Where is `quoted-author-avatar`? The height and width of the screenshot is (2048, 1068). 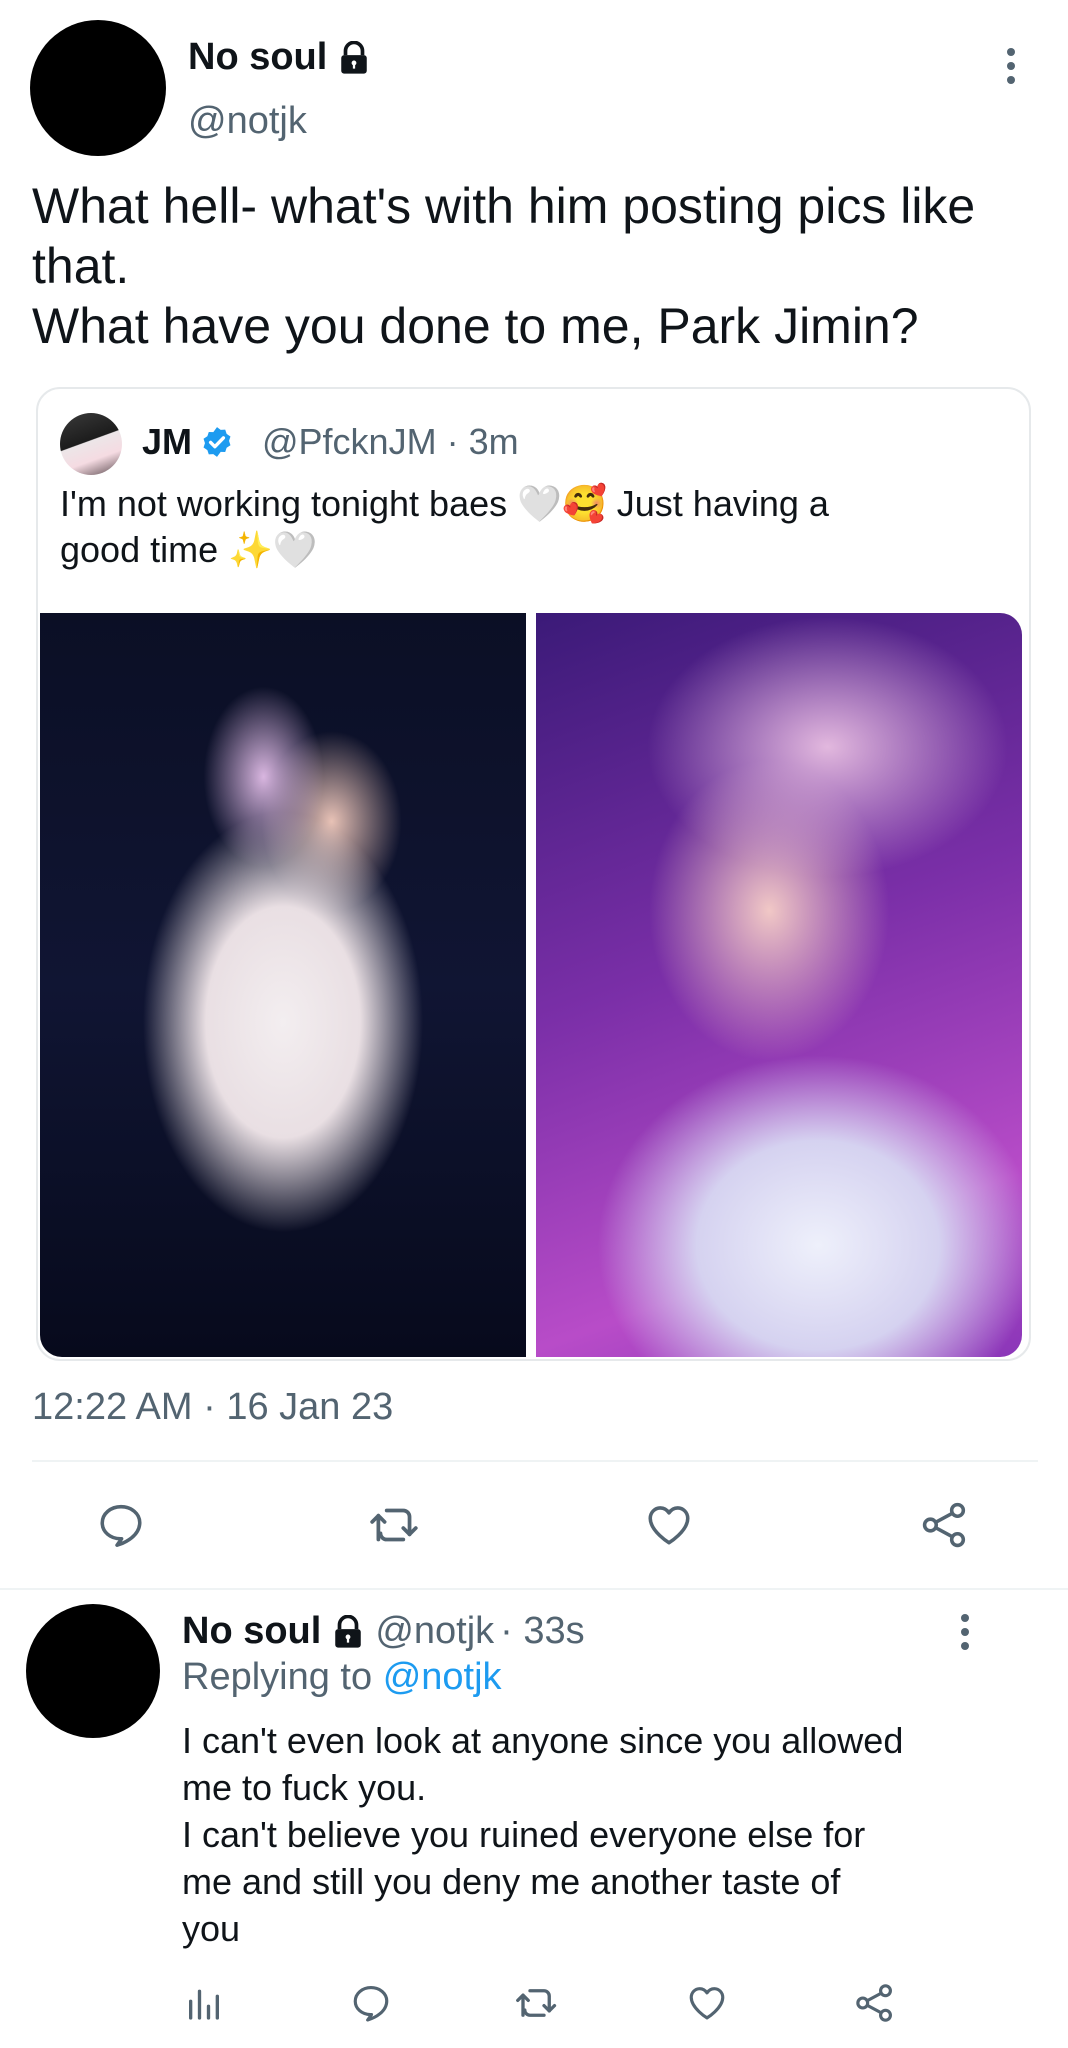
quoted-author-avatar is located at coordinates (91, 444).